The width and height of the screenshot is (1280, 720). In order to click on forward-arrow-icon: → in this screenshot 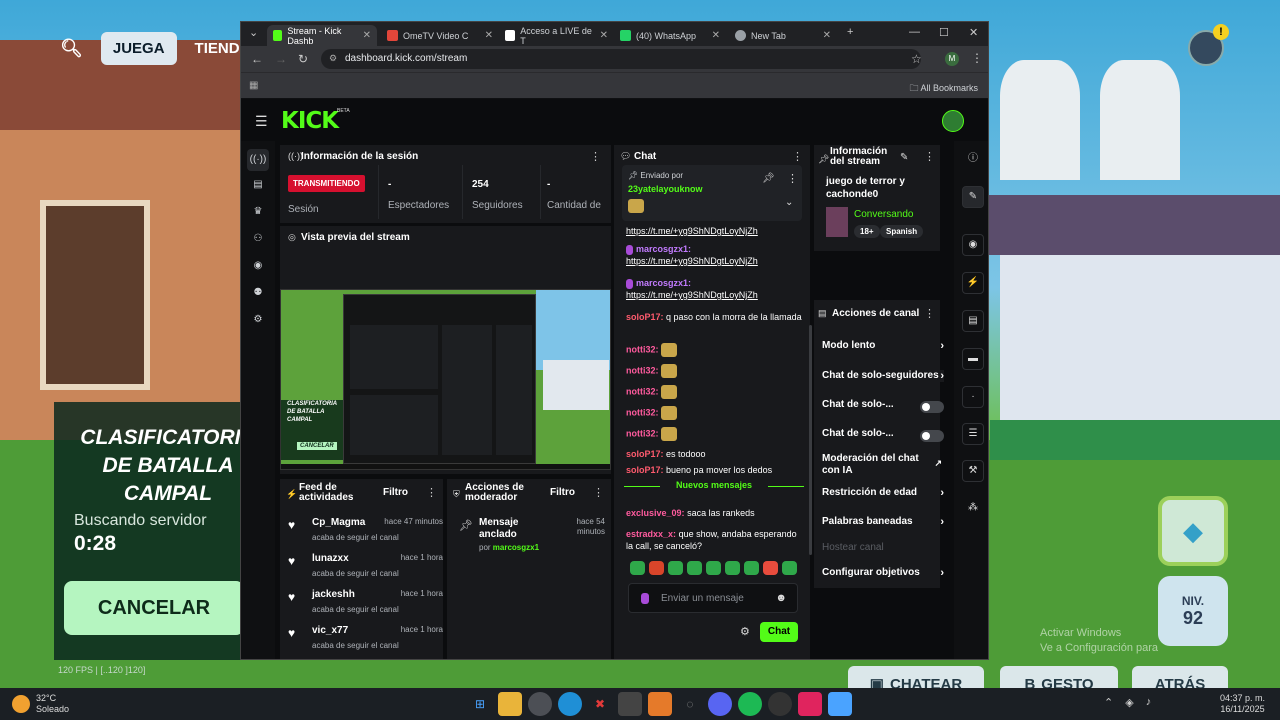, I will do `click(281, 59)`.